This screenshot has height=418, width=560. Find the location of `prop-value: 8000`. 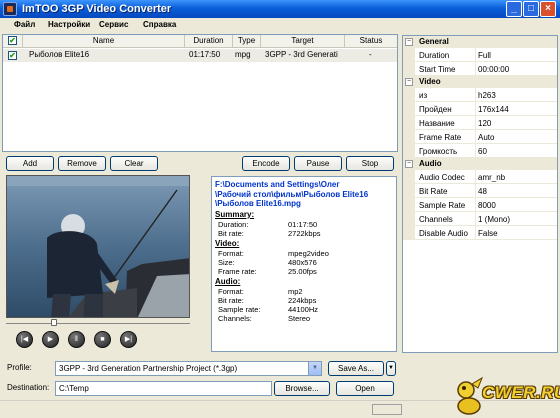

prop-value: 8000 is located at coordinates (487, 205).